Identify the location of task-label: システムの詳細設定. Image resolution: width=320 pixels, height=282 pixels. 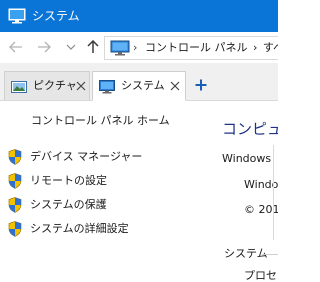
(79, 228).